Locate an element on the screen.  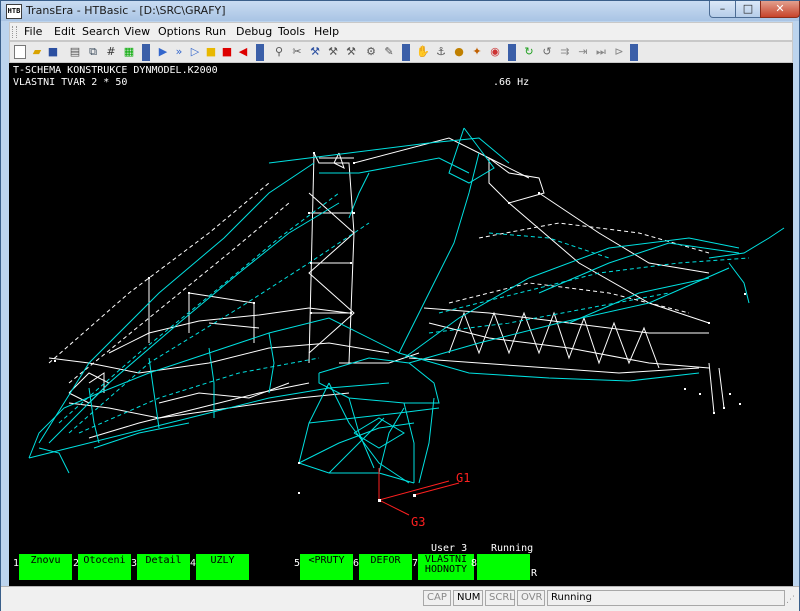
open-icon: ▰ is located at coordinates (37, 52).